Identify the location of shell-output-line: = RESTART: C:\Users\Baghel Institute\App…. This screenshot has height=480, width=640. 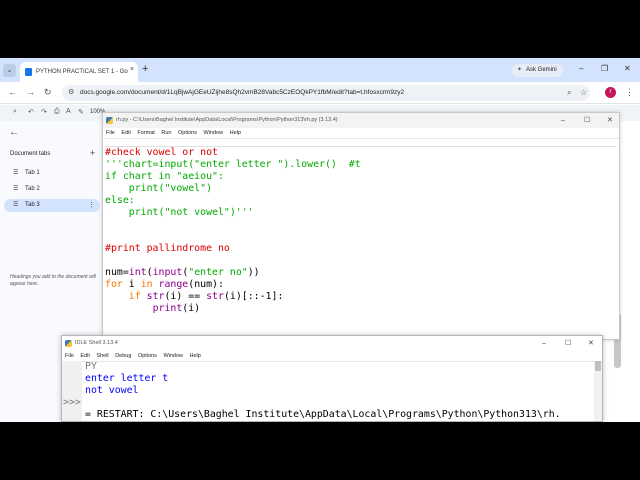
(323, 414).